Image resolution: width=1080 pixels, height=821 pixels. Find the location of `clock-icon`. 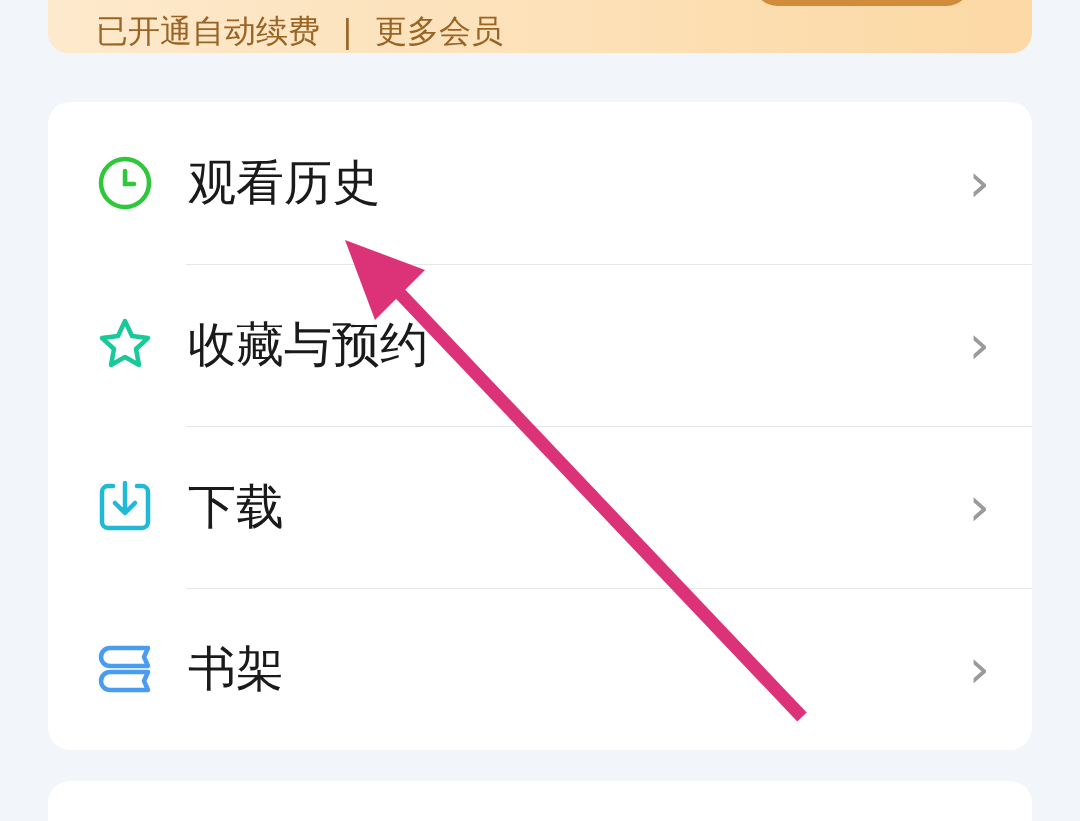

clock-icon is located at coordinates (125, 183).